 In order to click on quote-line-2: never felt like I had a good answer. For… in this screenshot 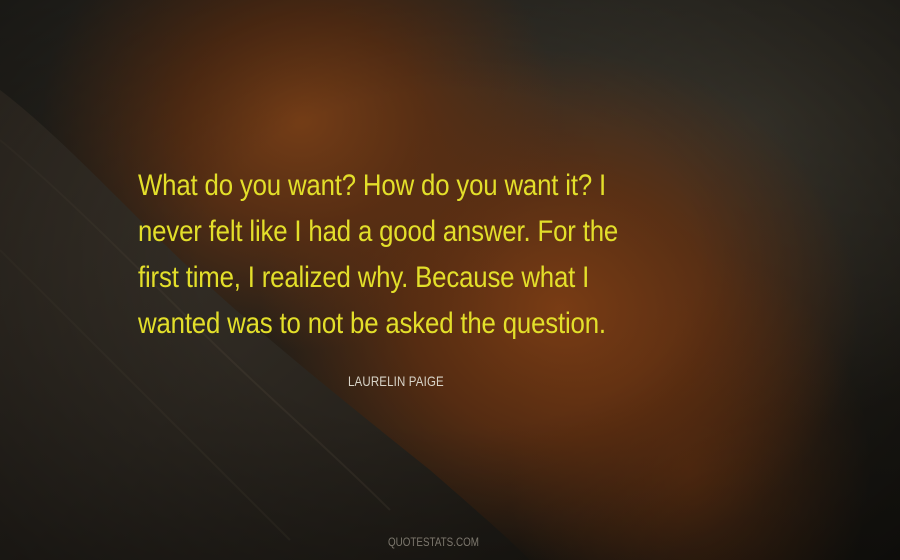, I will do `click(378, 231)`.